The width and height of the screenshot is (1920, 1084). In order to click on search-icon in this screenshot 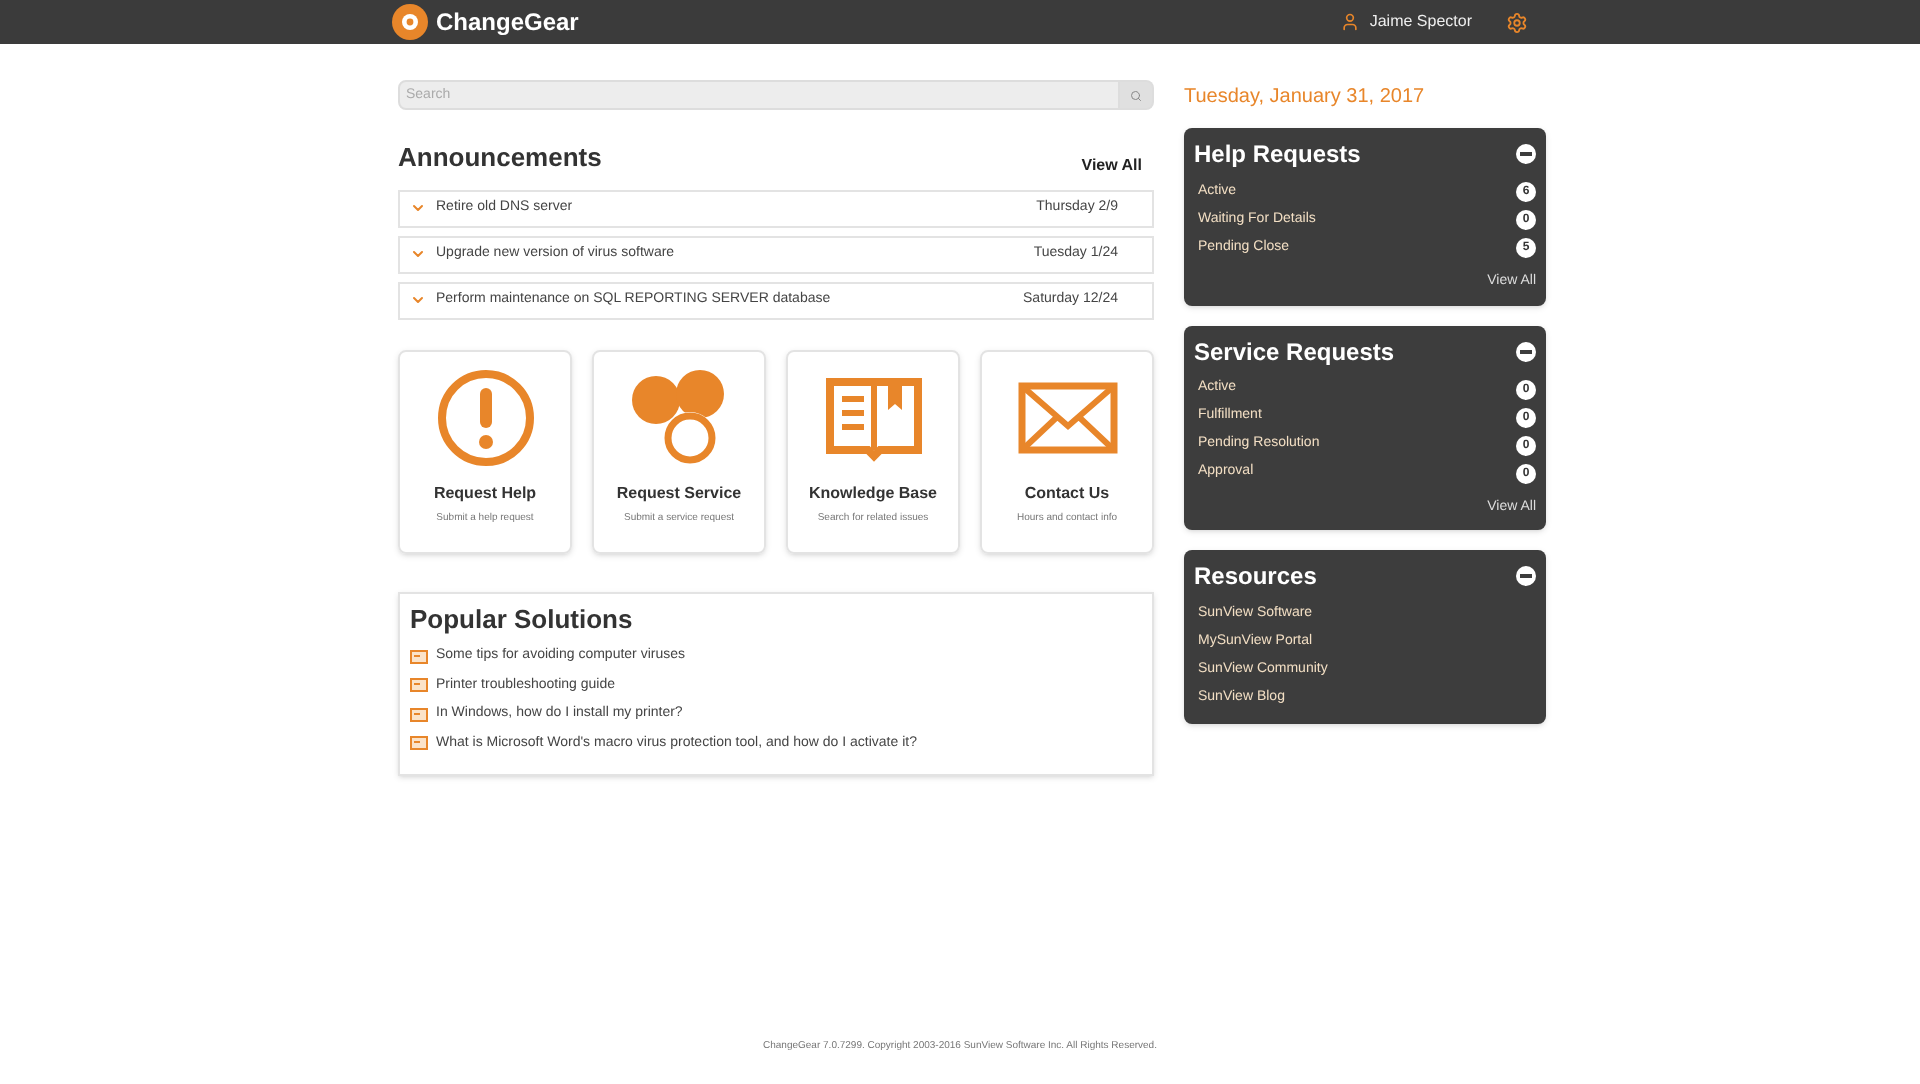, I will do `click(1136, 95)`.